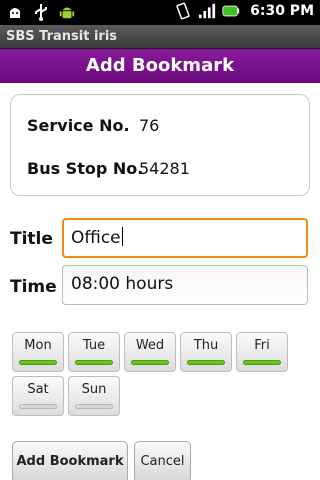 This screenshot has width=320, height=480. Describe the element at coordinates (206, 345) in the screenshot. I see `day-label: Thu` at that location.